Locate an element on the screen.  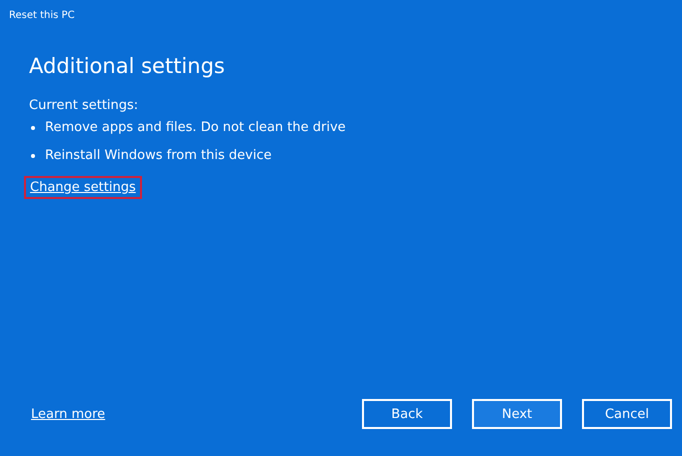
current-settings-label: Current settings: is located at coordinates (84, 105).